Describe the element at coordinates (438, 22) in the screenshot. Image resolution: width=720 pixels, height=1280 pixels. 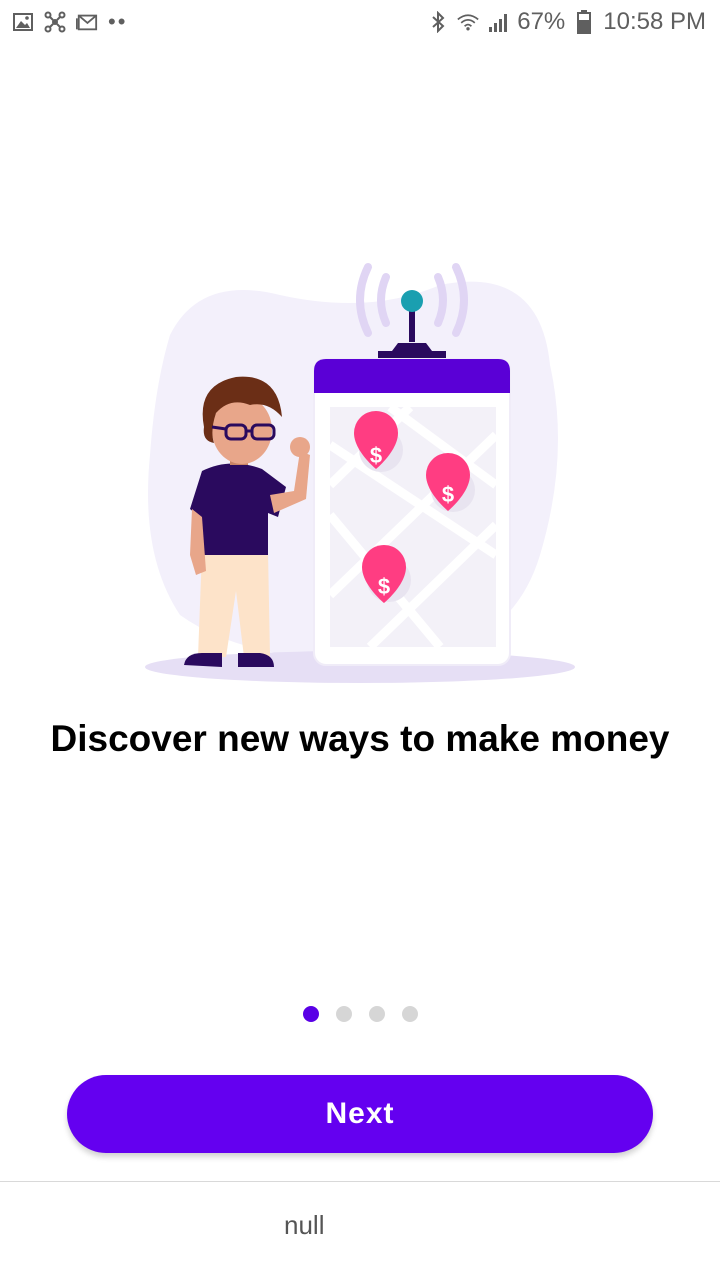
I see `bluetooth-icon` at that location.